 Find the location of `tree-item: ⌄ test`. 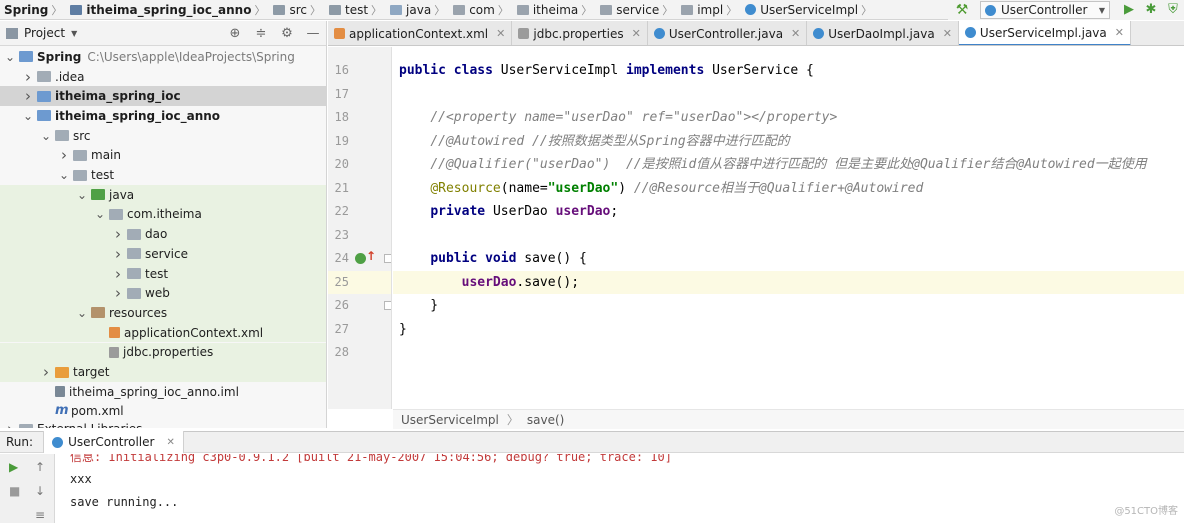

tree-item: ⌄ test is located at coordinates (163, 175).